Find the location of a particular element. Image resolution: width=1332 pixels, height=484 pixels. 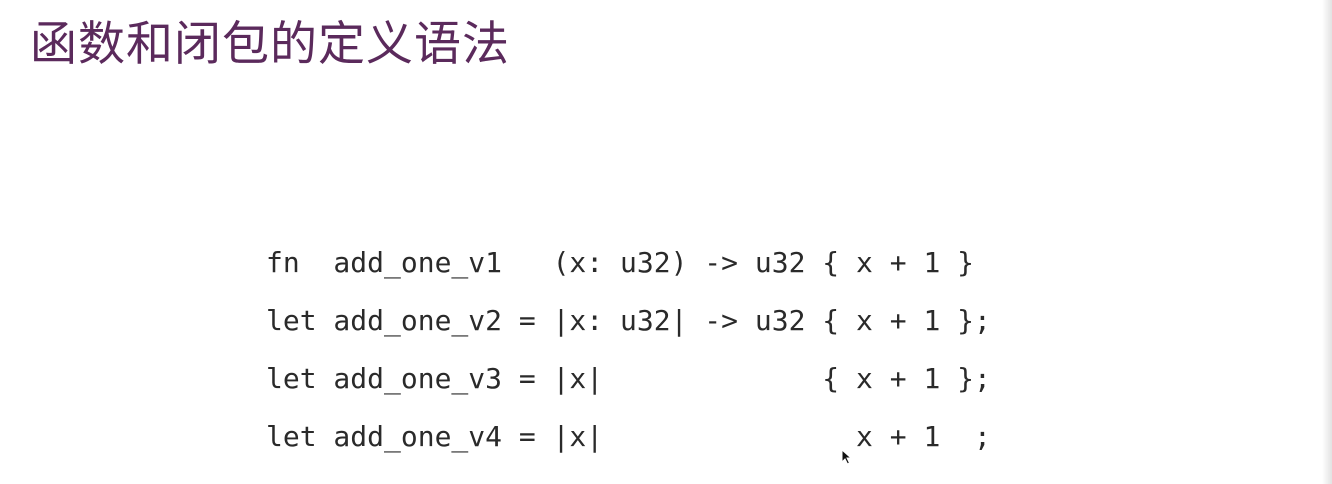

mouse-pointer-icon is located at coordinates (847, 457).